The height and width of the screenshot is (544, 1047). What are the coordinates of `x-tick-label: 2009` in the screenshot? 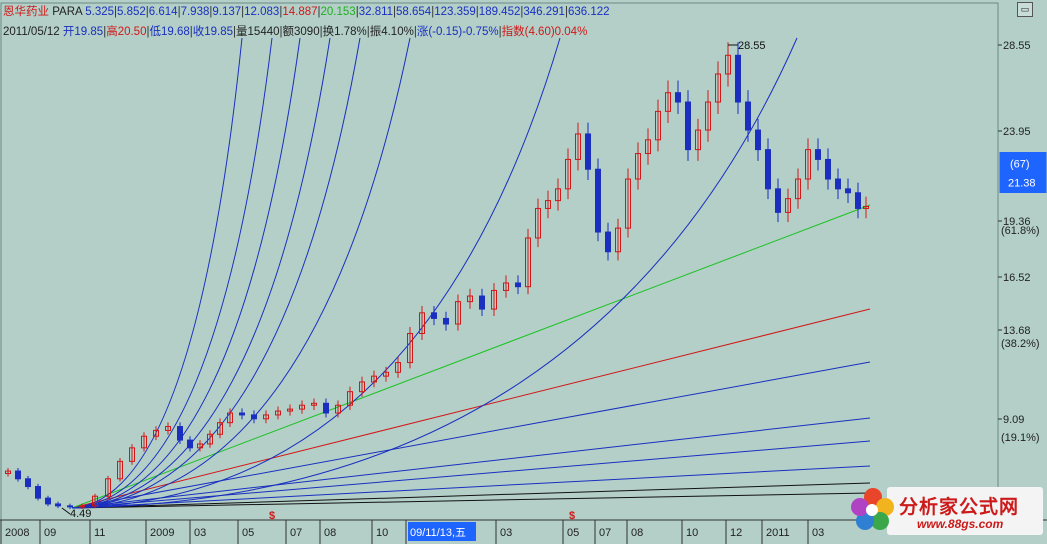 It's located at (162, 533).